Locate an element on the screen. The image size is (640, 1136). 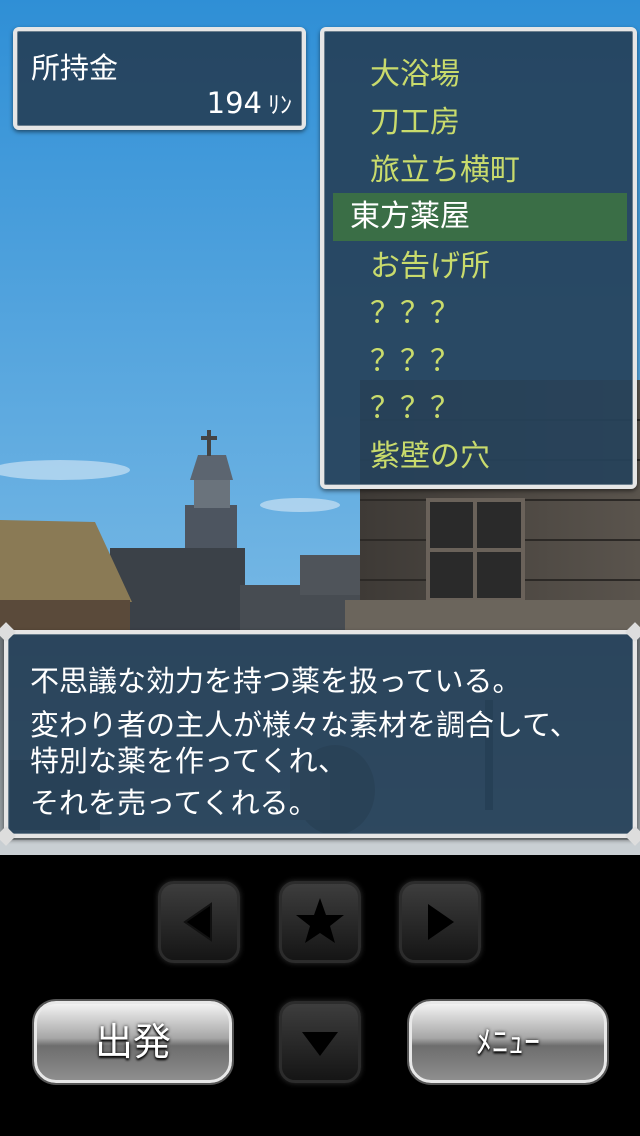
down-button is located at coordinates (320, 1042).